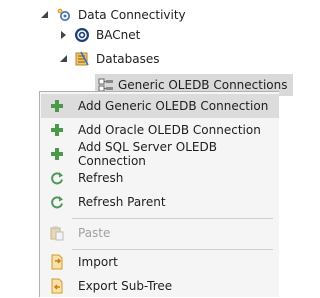 The height and width of the screenshot is (298, 320). I want to click on collapse-arrow-icon, so click(64, 35).